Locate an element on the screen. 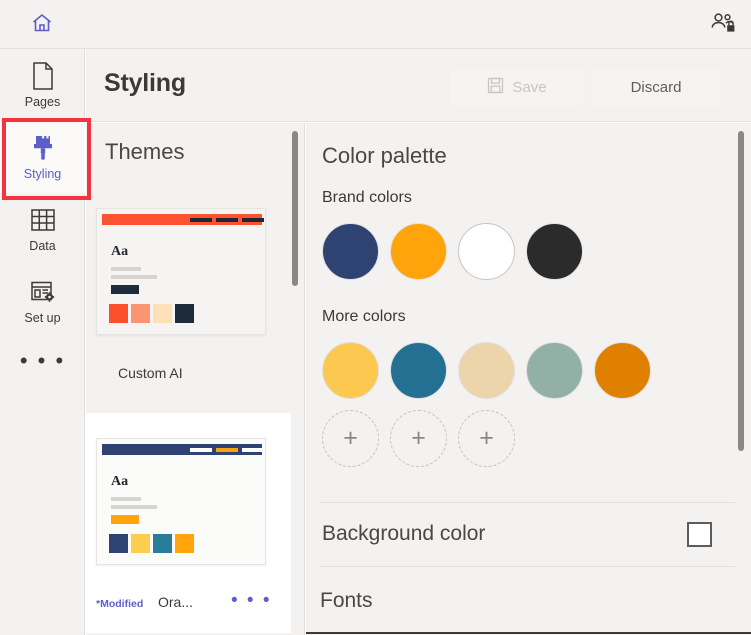  add-color-row: + + + is located at coordinates (536, 438).